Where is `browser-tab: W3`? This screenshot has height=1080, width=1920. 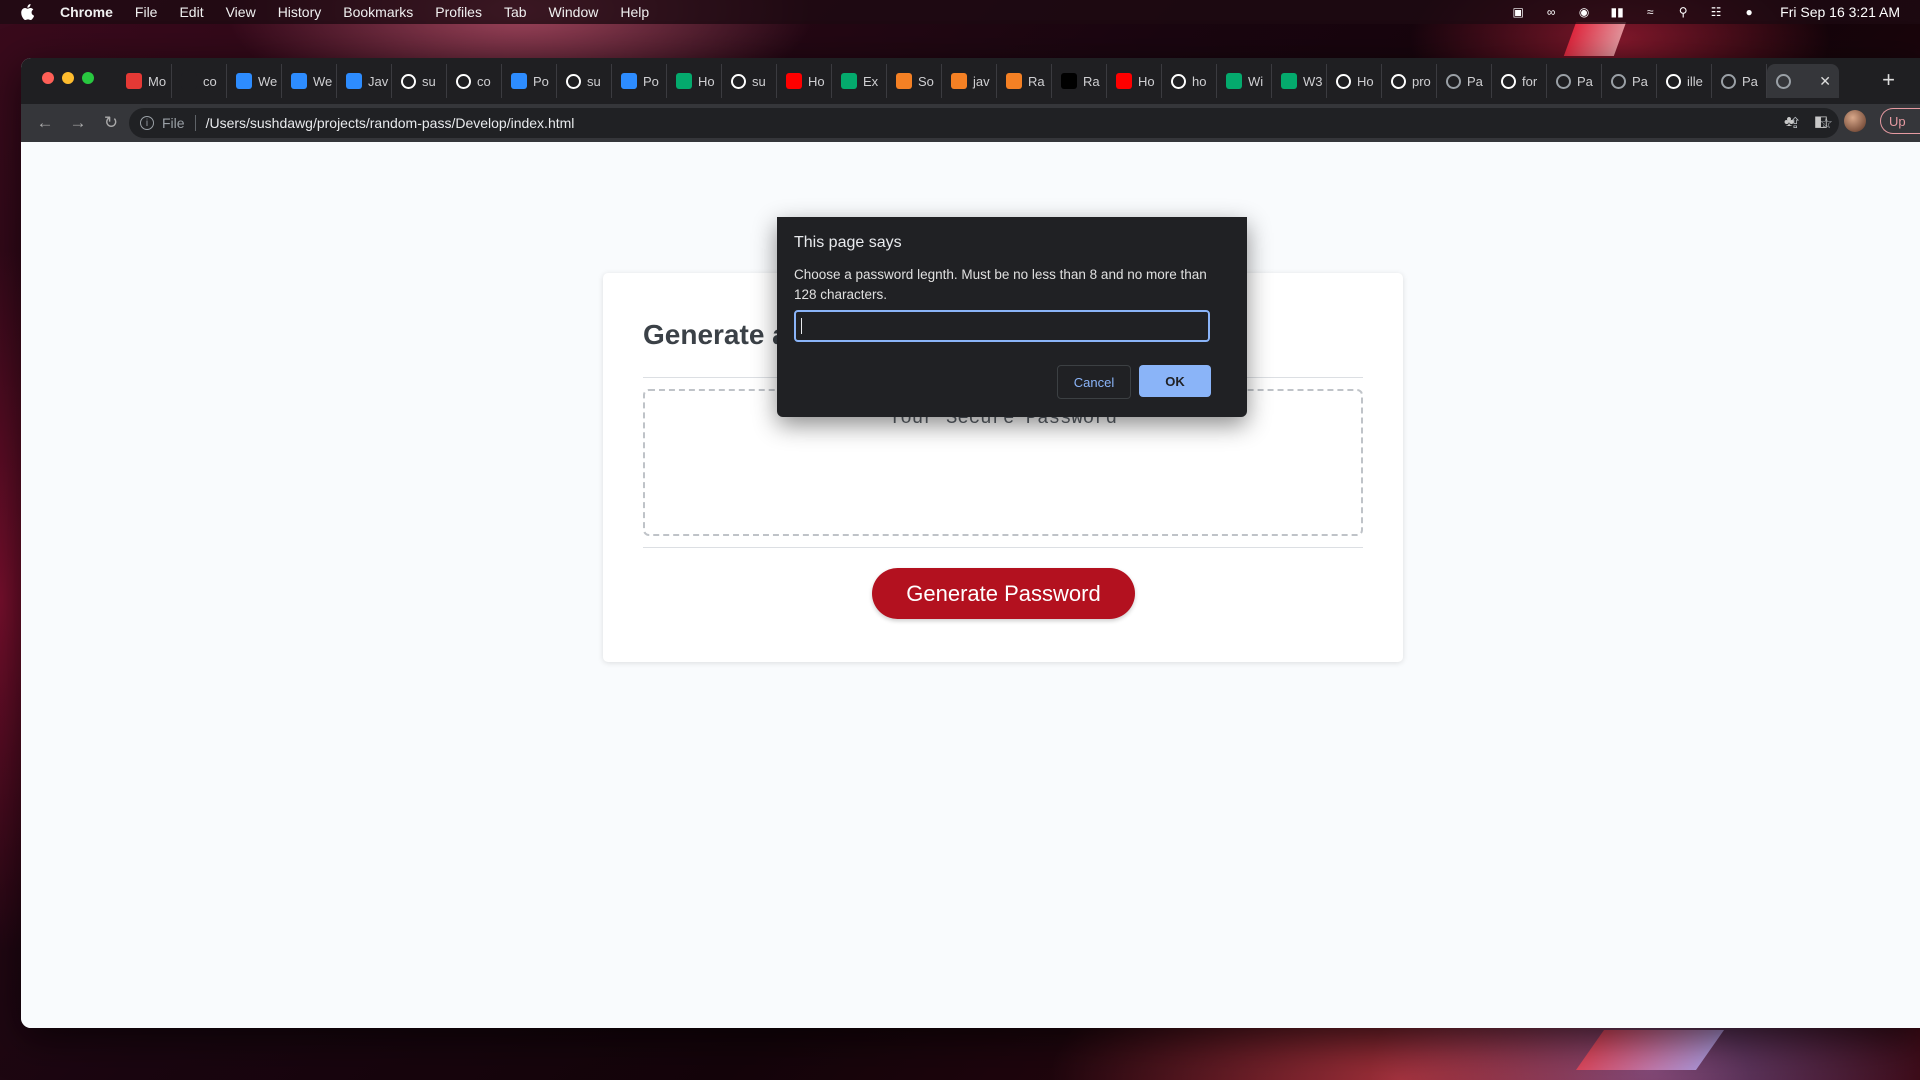
browser-tab: W3 is located at coordinates (1299, 81).